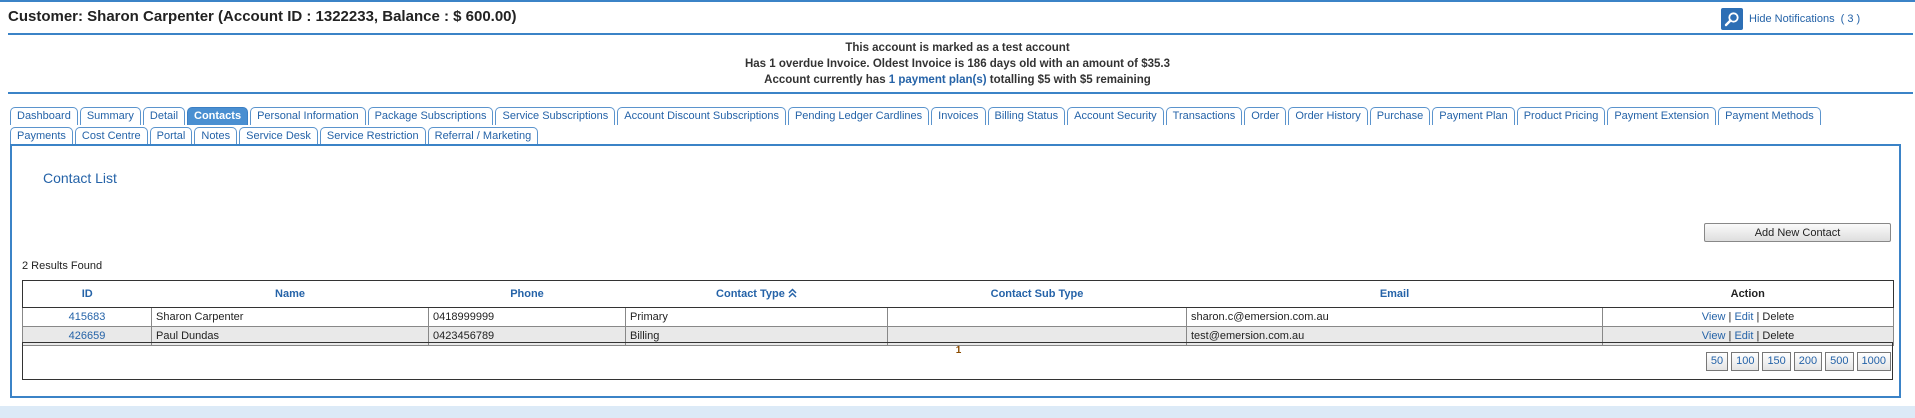 The height and width of the screenshot is (418, 1915). I want to click on page-size-button-50: 50, so click(1717, 361).